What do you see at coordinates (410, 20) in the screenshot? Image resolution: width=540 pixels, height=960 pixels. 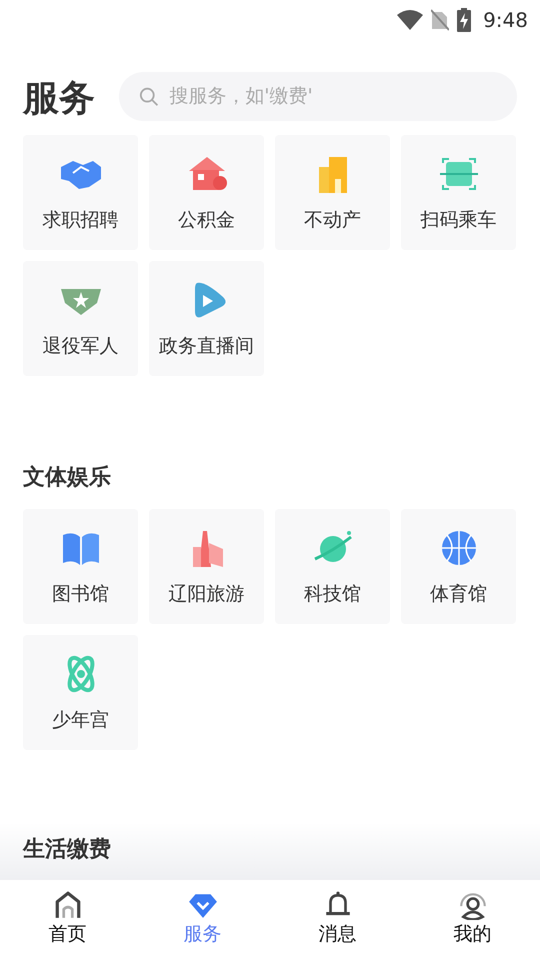 I see `wifi-icon` at bounding box center [410, 20].